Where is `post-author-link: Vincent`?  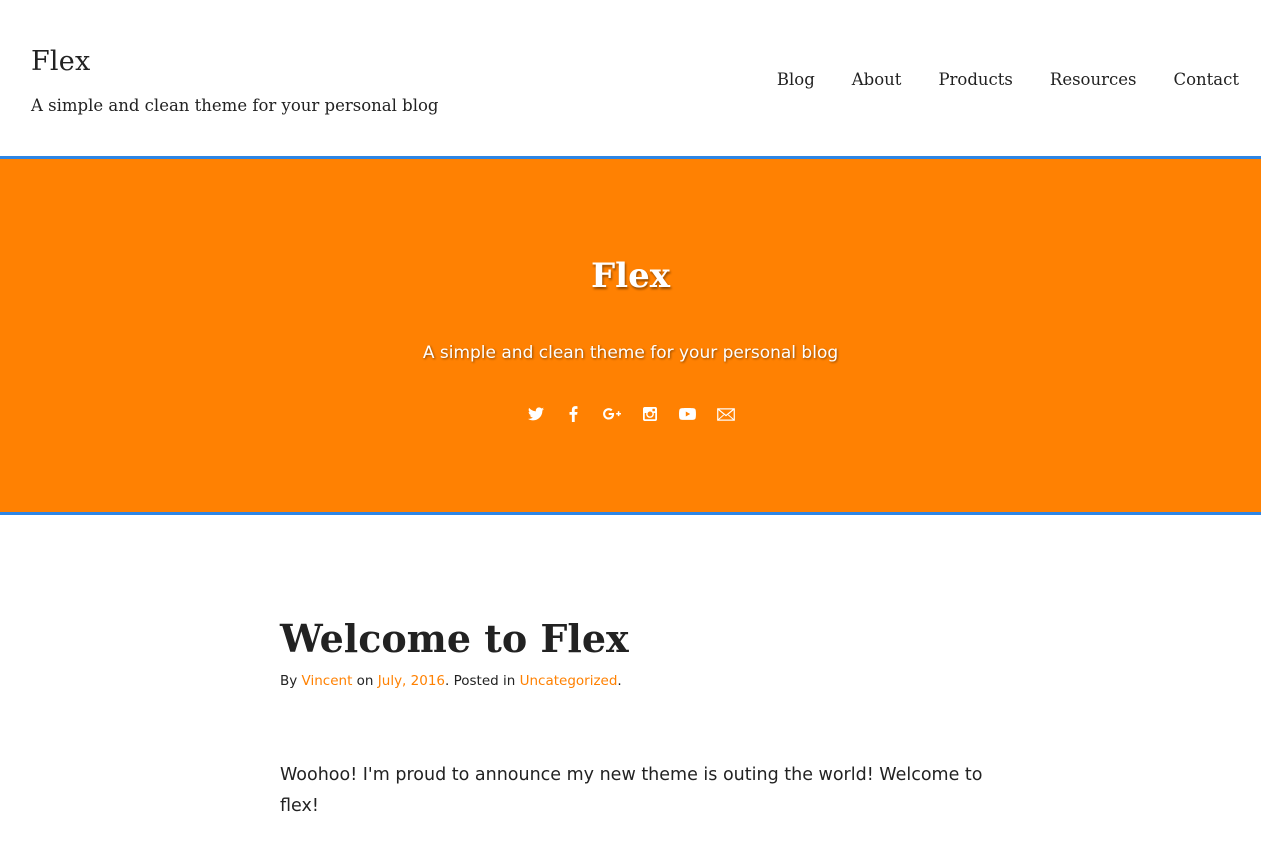
post-author-link: Vincent is located at coordinates (327, 681).